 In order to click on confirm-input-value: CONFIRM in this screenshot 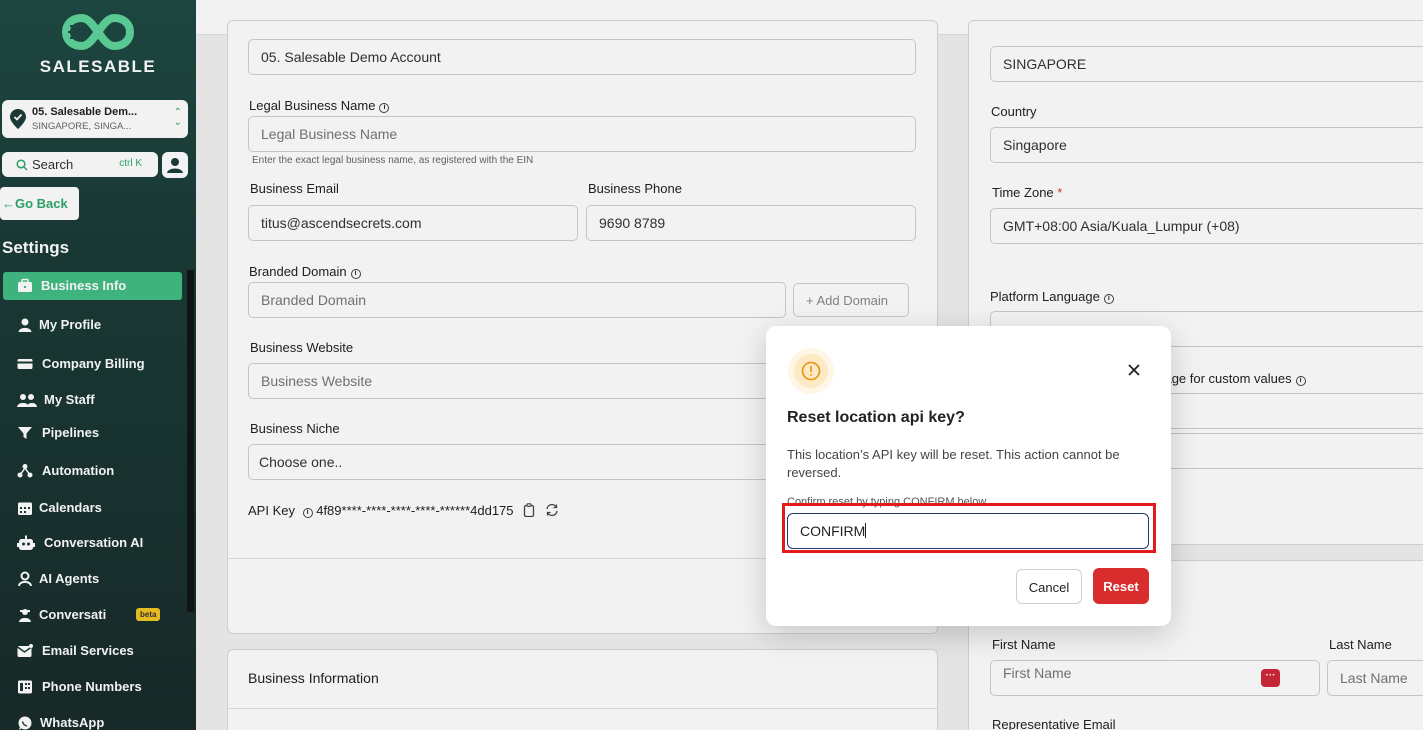, I will do `click(833, 531)`.